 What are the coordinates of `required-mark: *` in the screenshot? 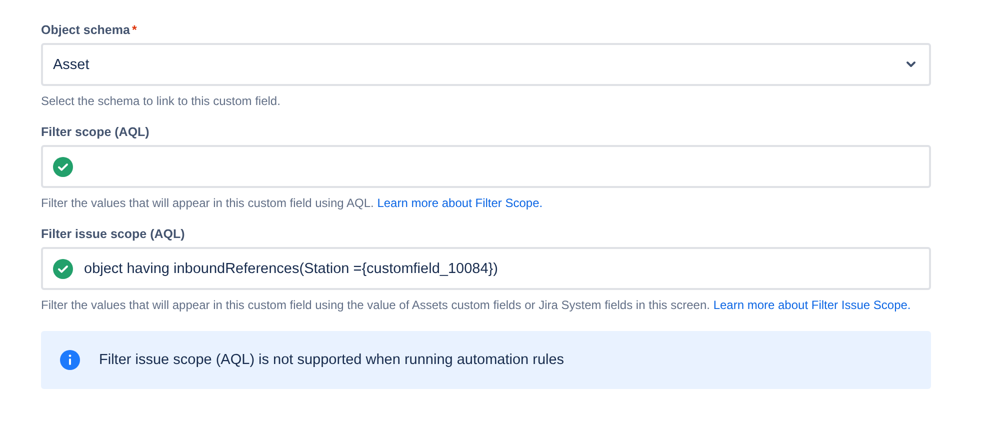 It's located at (134, 30).